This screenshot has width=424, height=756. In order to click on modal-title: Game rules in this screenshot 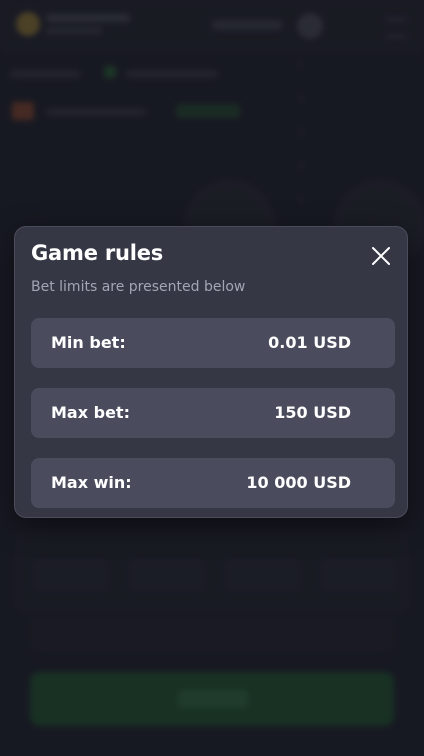, I will do `click(97, 253)`.